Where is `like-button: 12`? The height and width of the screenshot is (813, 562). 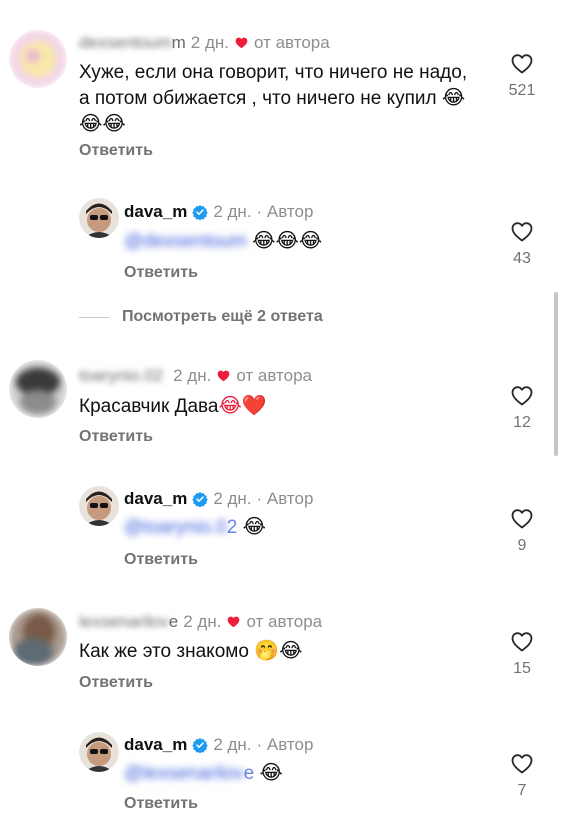 like-button: 12 is located at coordinates (522, 408).